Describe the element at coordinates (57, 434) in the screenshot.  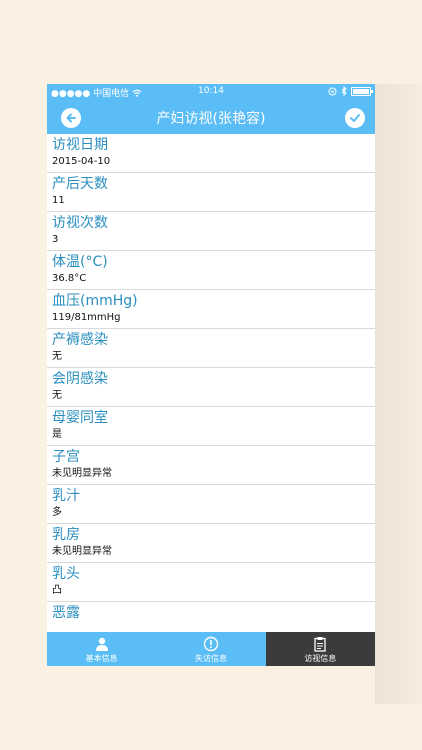
I see `field-value: 是` at that location.